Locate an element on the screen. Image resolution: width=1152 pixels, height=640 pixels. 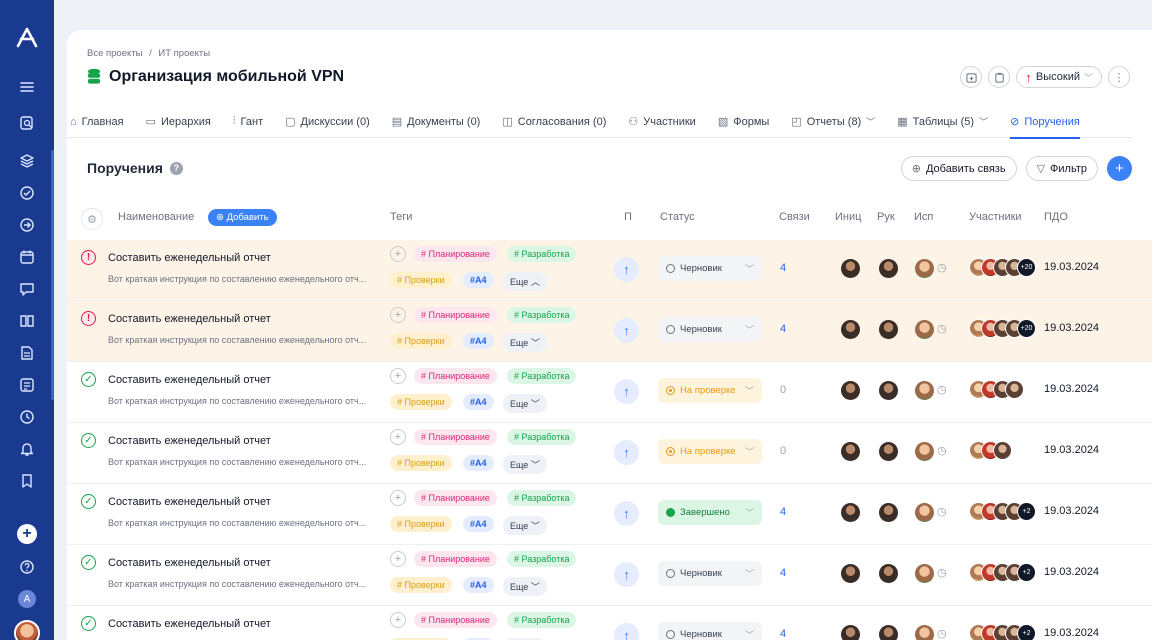
chat-icon is located at coordinates (27, 289).